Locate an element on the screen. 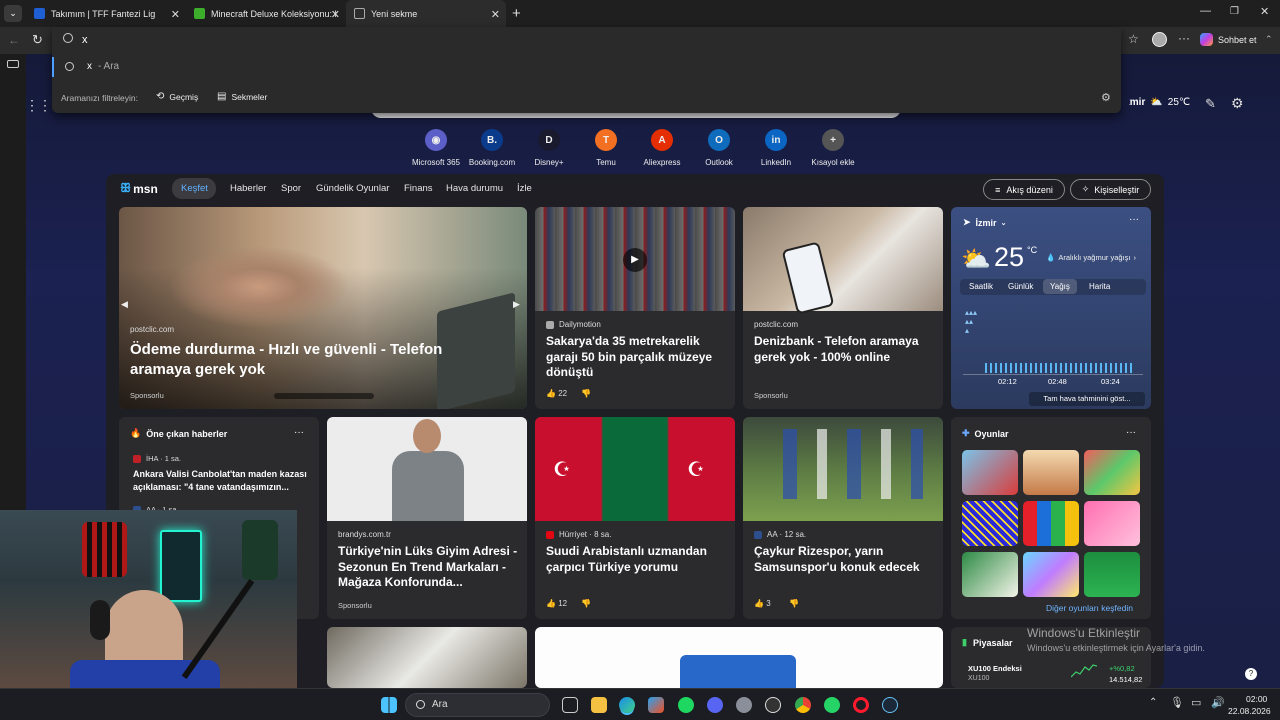  flags-like-button: 👍 12 is located at coordinates (556, 603).